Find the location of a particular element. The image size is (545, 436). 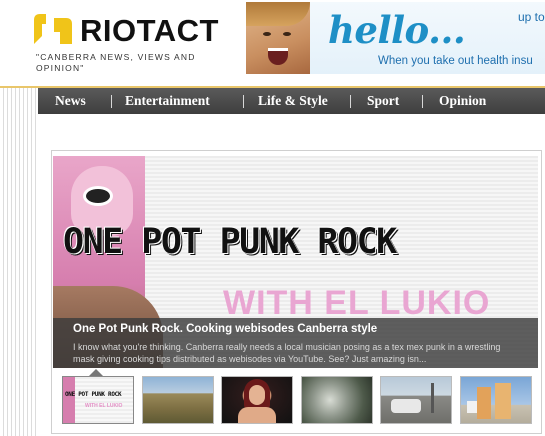

active-thumbnail-pointer-icon is located at coordinates (96, 372).